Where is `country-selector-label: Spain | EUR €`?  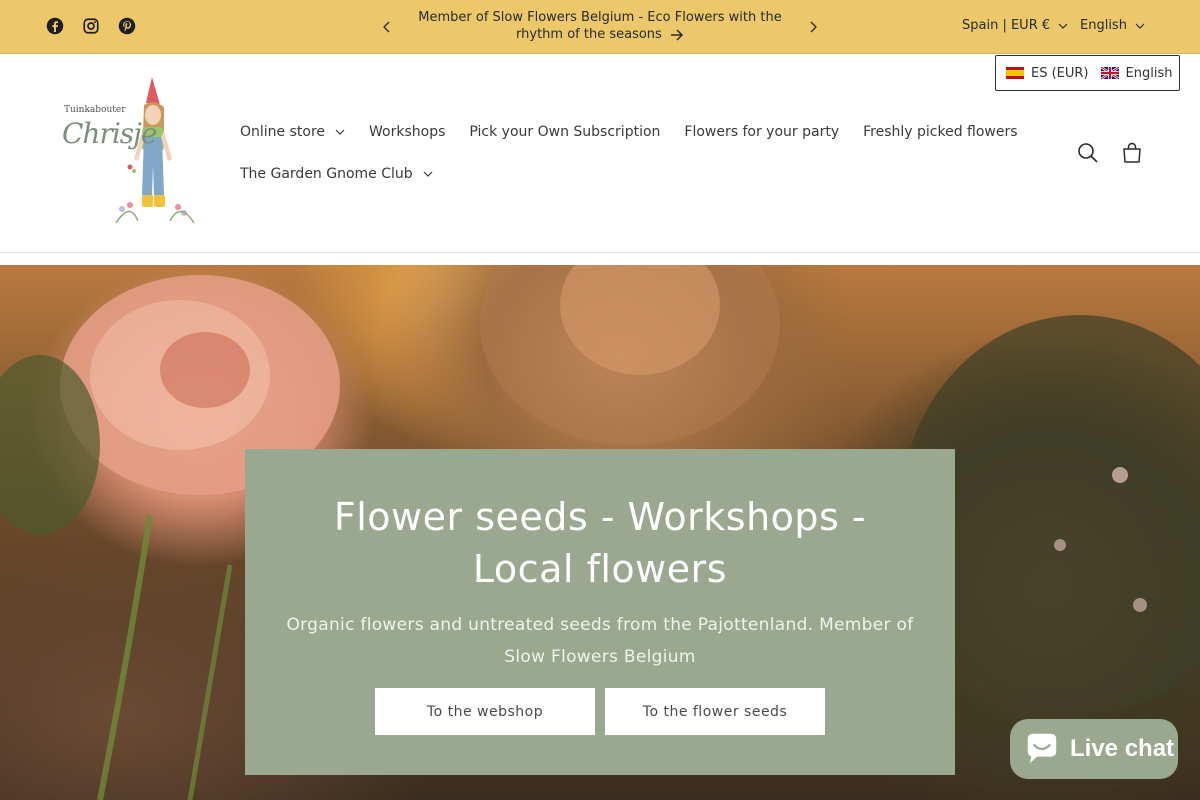 country-selector-label: Spain | EUR € is located at coordinates (1006, 25).